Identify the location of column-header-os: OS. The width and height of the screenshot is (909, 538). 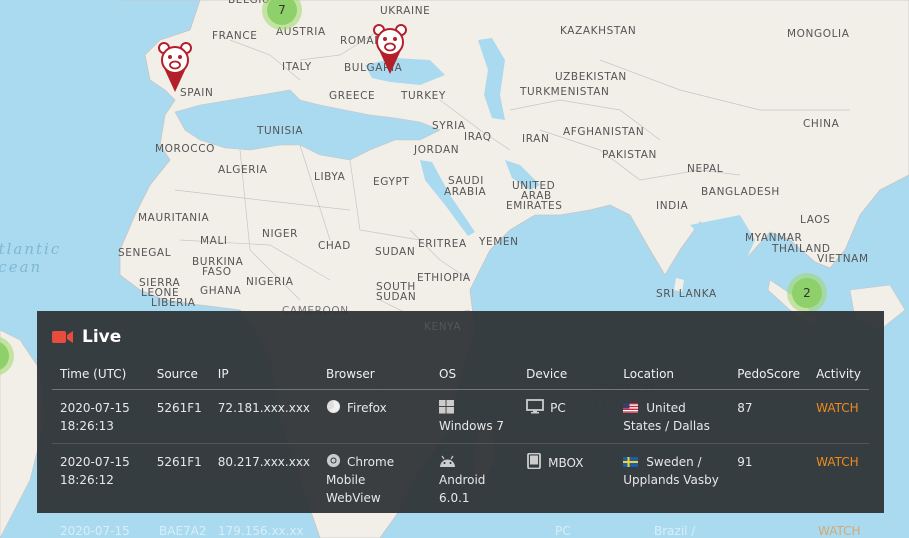
(475, 375).